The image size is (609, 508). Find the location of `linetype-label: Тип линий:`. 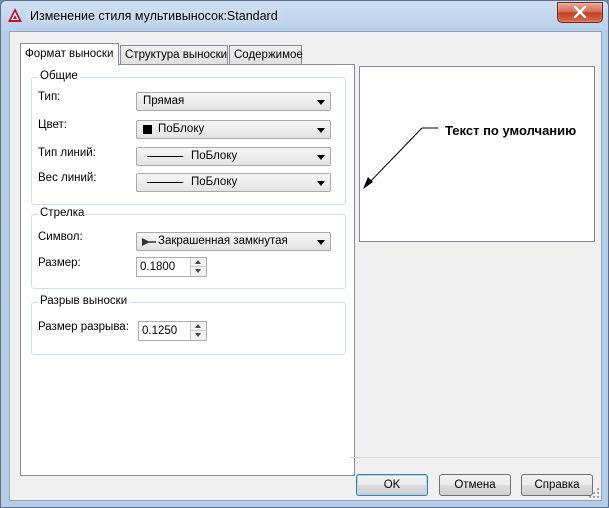

linetype-label: Тип линий: is located at coordinates (67, 153).